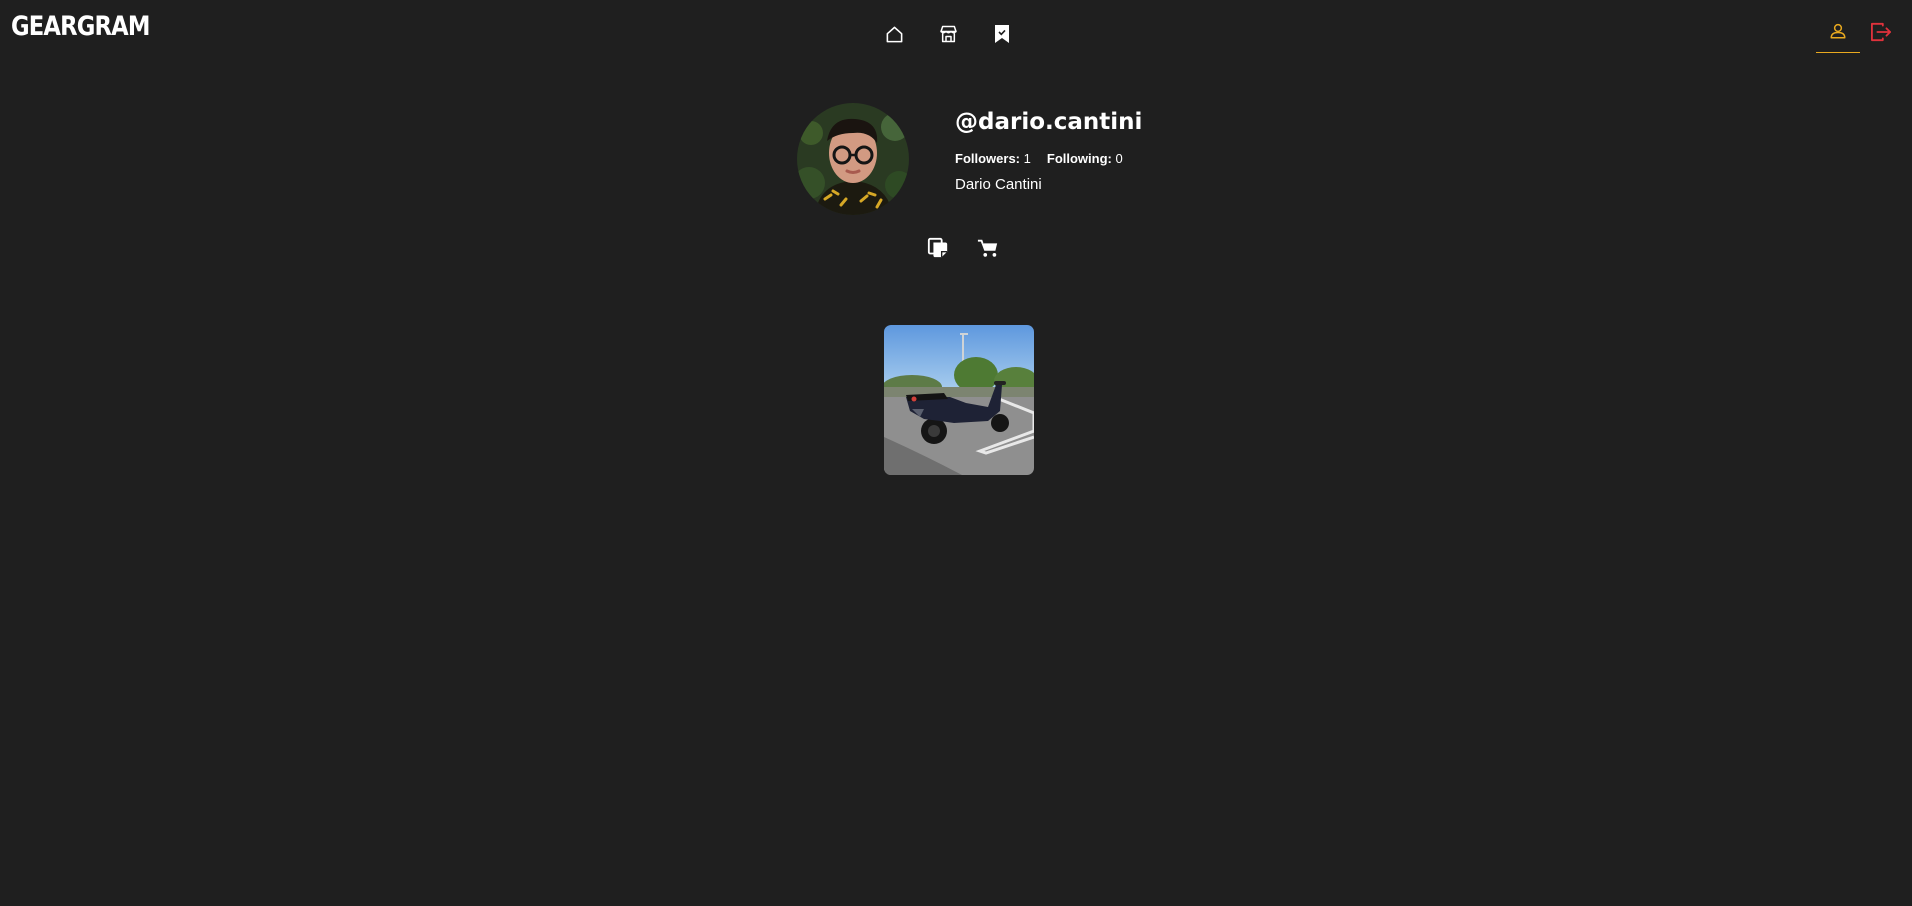  I want to click on profile-full-name: Dario Cantini, so click(998, 184).